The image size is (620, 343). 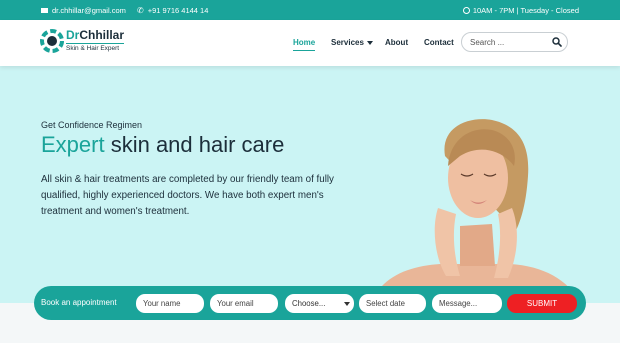 I want to click on date-field, so click(x=392, y=303).